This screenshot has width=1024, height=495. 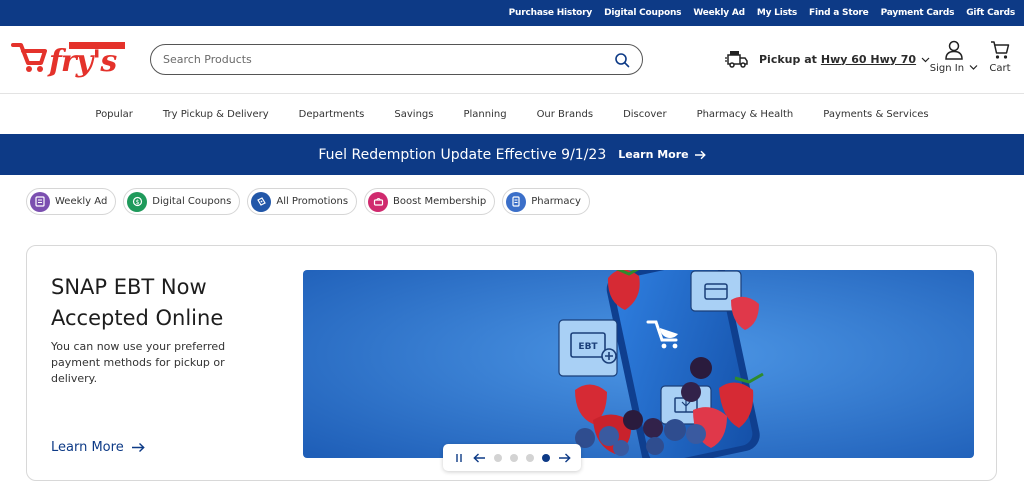 I want to click on arrow-left-icon, so click(x=479, y=458).